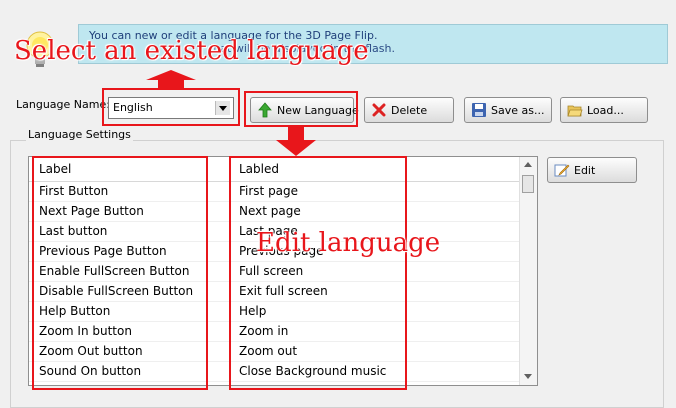  Describe the element at coordinates (575, 110) in the screenshot. I see `folder-open-icon` at that location.